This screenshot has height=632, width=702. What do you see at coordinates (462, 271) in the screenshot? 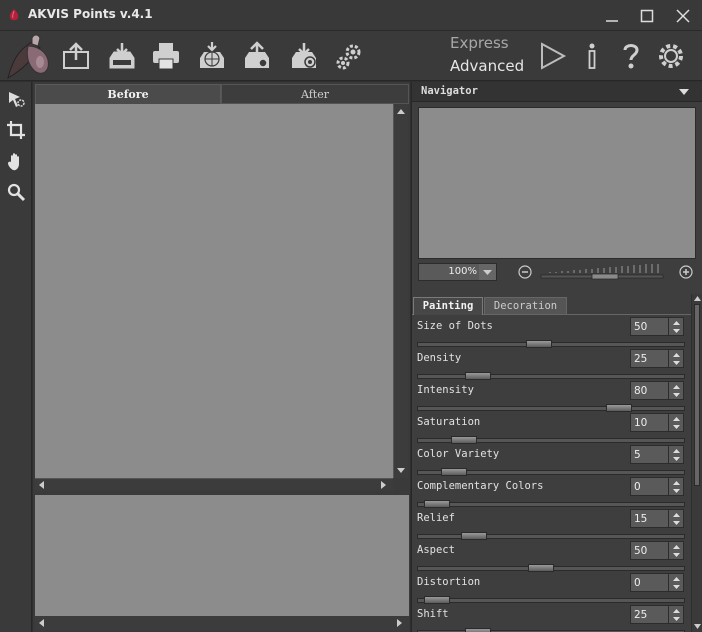
I see `zoom-value: 100%` at bounding box center [462, 271].